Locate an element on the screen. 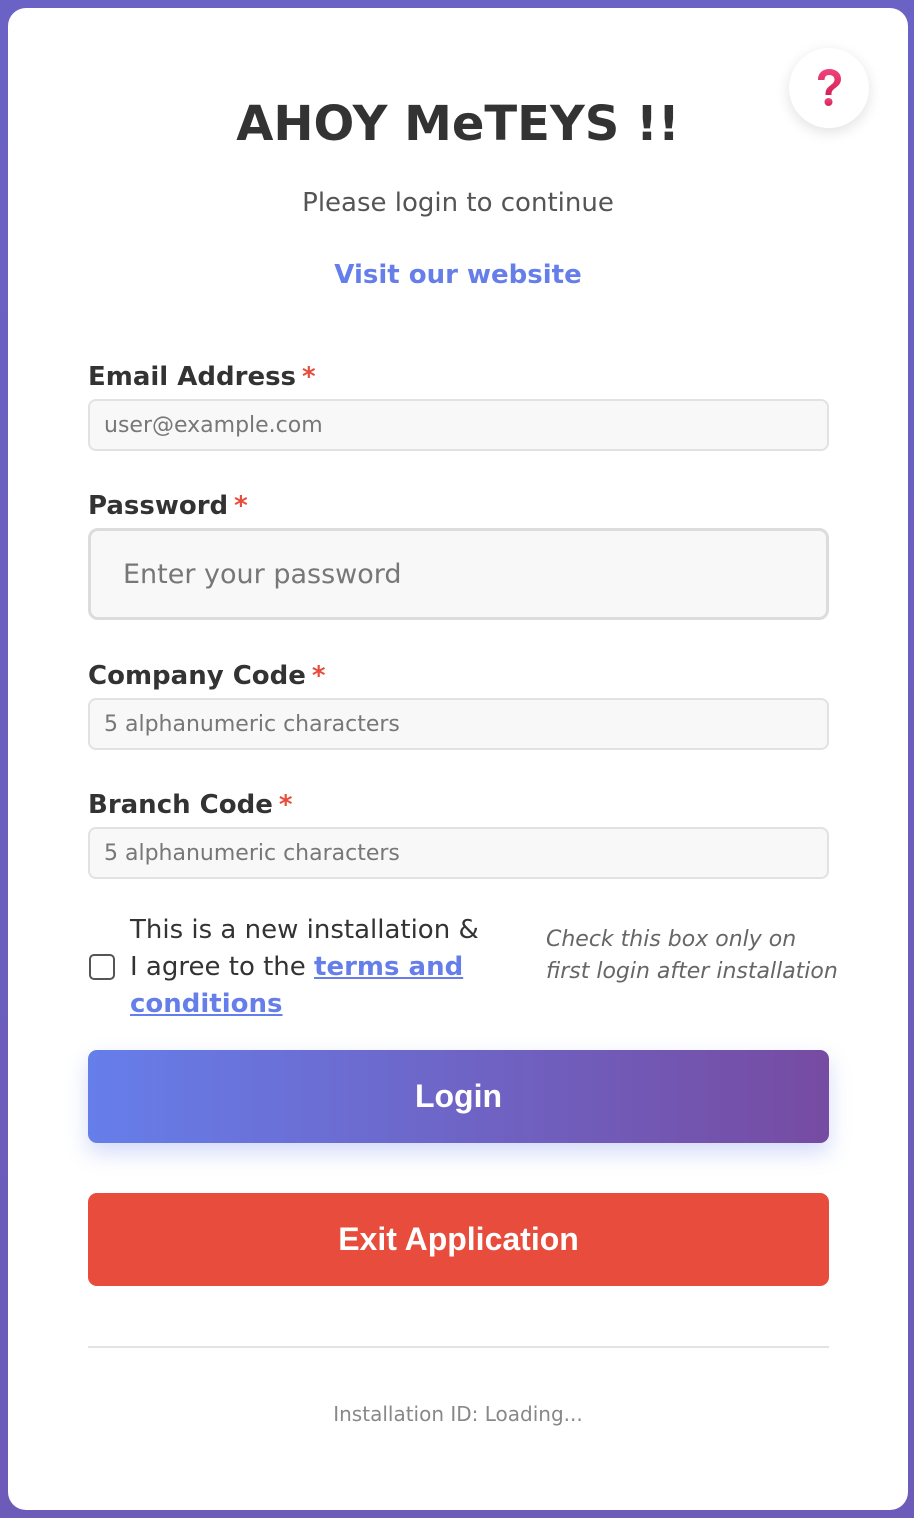 This screenshot has width=914, height=1518. visit-website-link: Visit our website is located at coordinates (458, 275).